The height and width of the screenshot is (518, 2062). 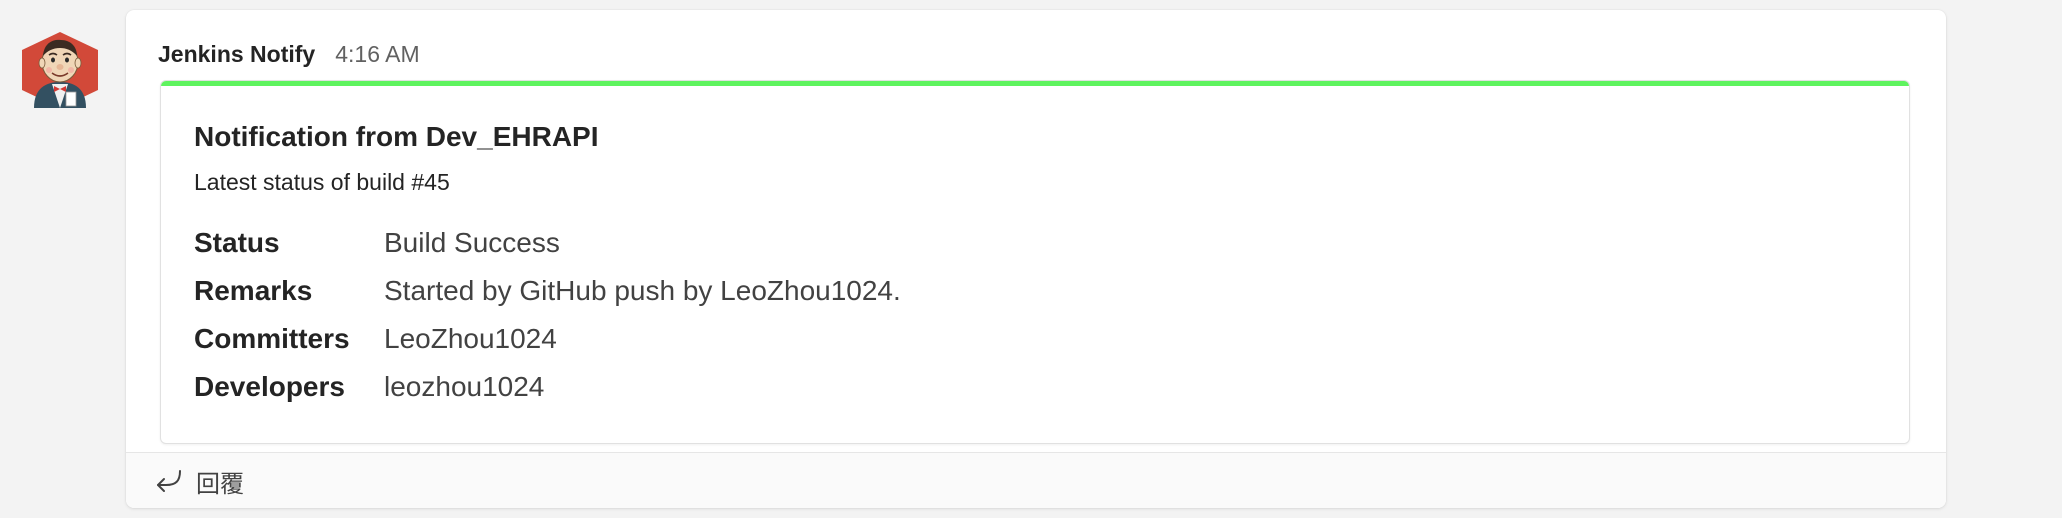 I want to click on fact-row-developers: Developers leozhou1024, so click(x=547, y=387).